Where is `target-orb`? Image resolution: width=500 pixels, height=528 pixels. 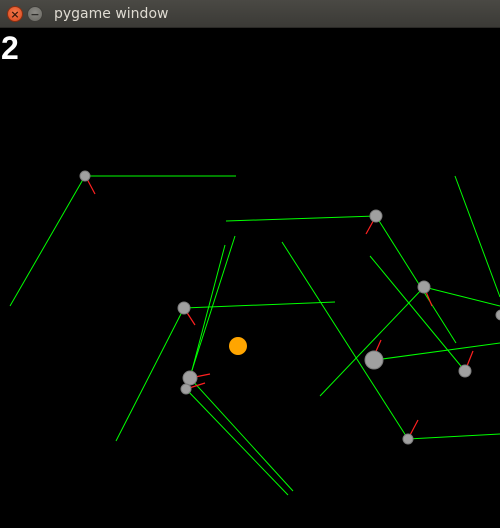
target-orb is located at coordinates (238, 346).